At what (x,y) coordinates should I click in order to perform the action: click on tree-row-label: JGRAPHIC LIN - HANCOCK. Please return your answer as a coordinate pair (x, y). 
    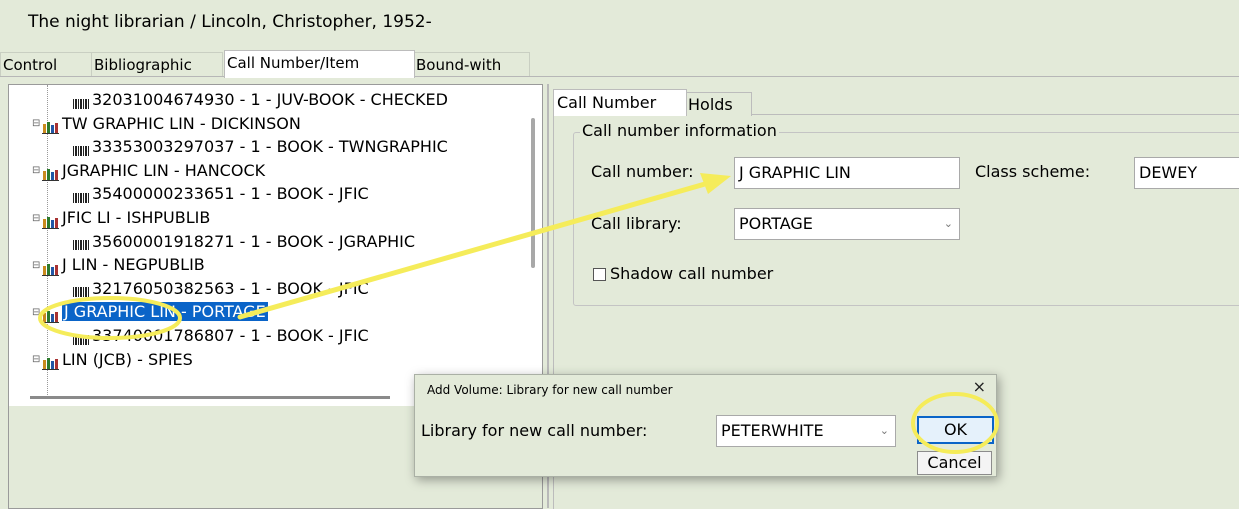
    Looking at the image, I should click on (164, 170).